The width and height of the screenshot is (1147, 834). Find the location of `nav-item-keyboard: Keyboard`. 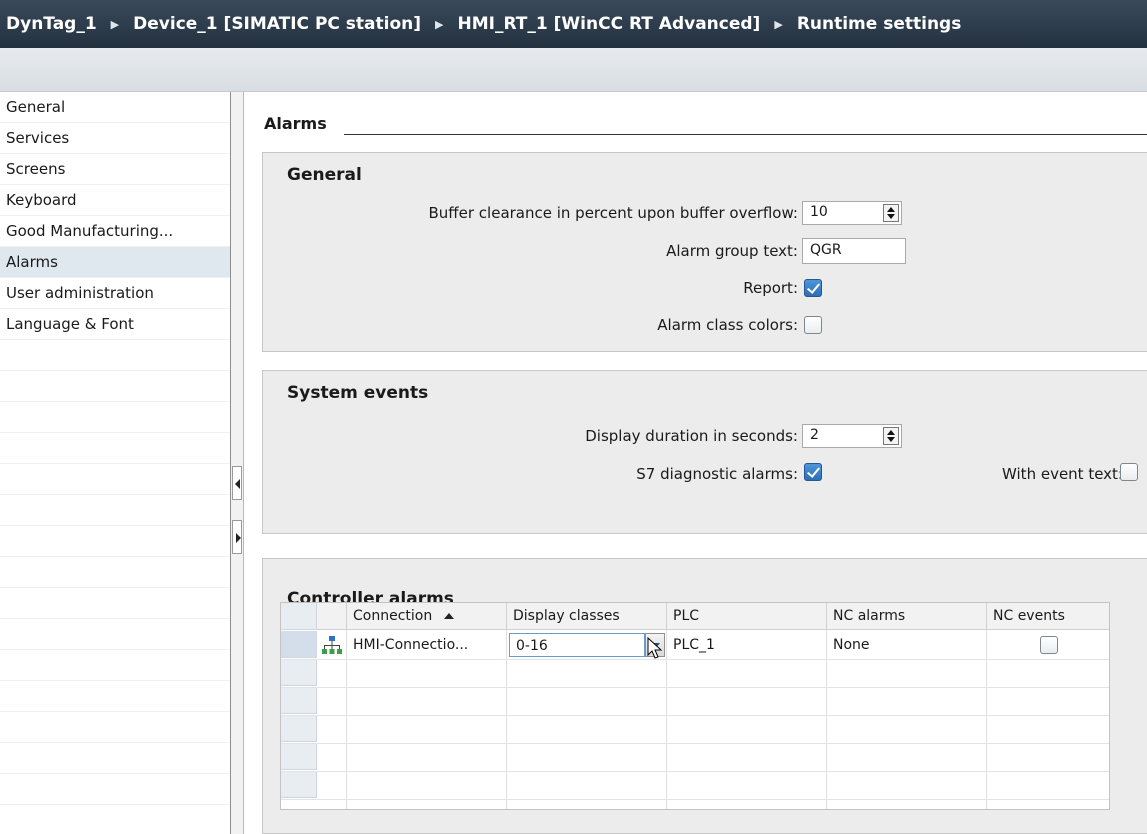

nav-item-keyboard: Keyboard is located at coordinates (115, 200).